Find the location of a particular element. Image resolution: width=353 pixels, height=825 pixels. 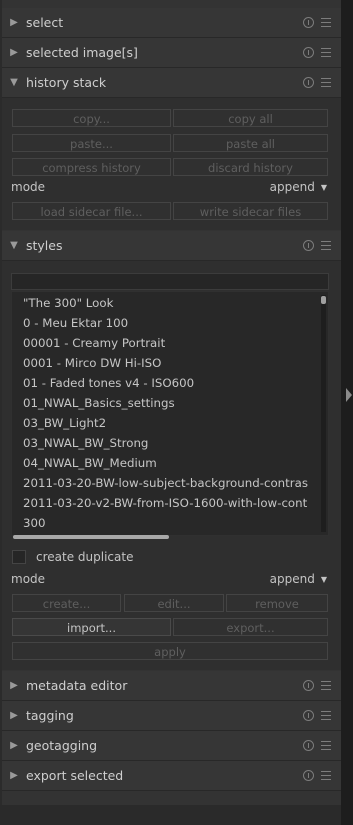

bottom-strip is located at coordinates (170, 815).